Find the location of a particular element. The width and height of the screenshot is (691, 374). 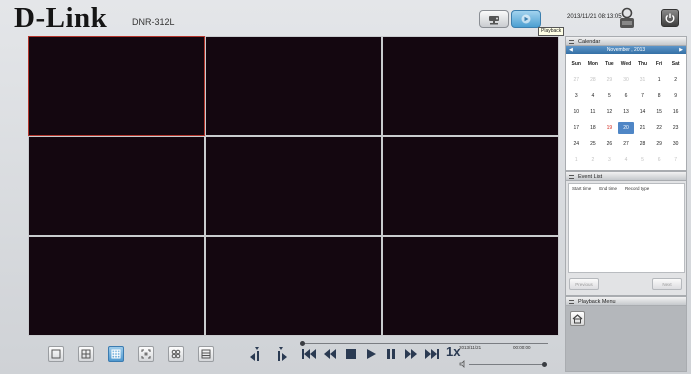

calendar-day: 16 is located at coordinates (675, 112).